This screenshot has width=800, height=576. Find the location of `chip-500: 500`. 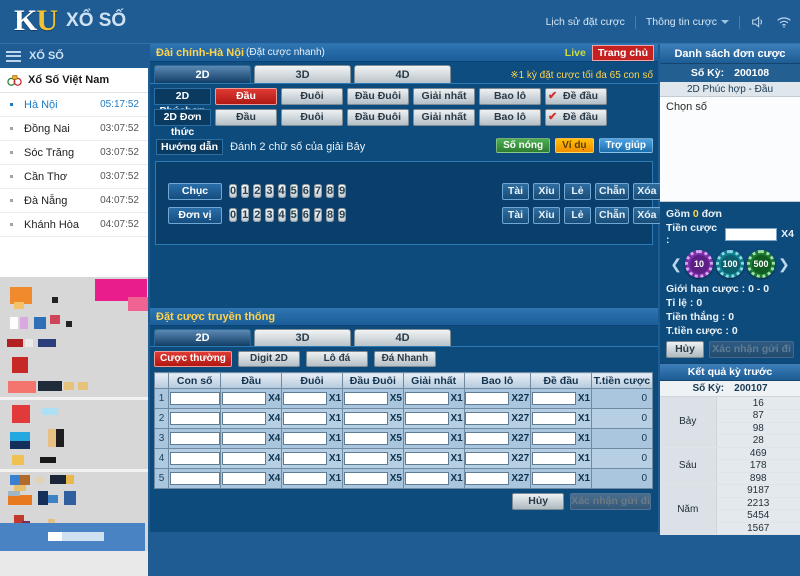

chip-500: 500 is located at coordinates (761, 264).